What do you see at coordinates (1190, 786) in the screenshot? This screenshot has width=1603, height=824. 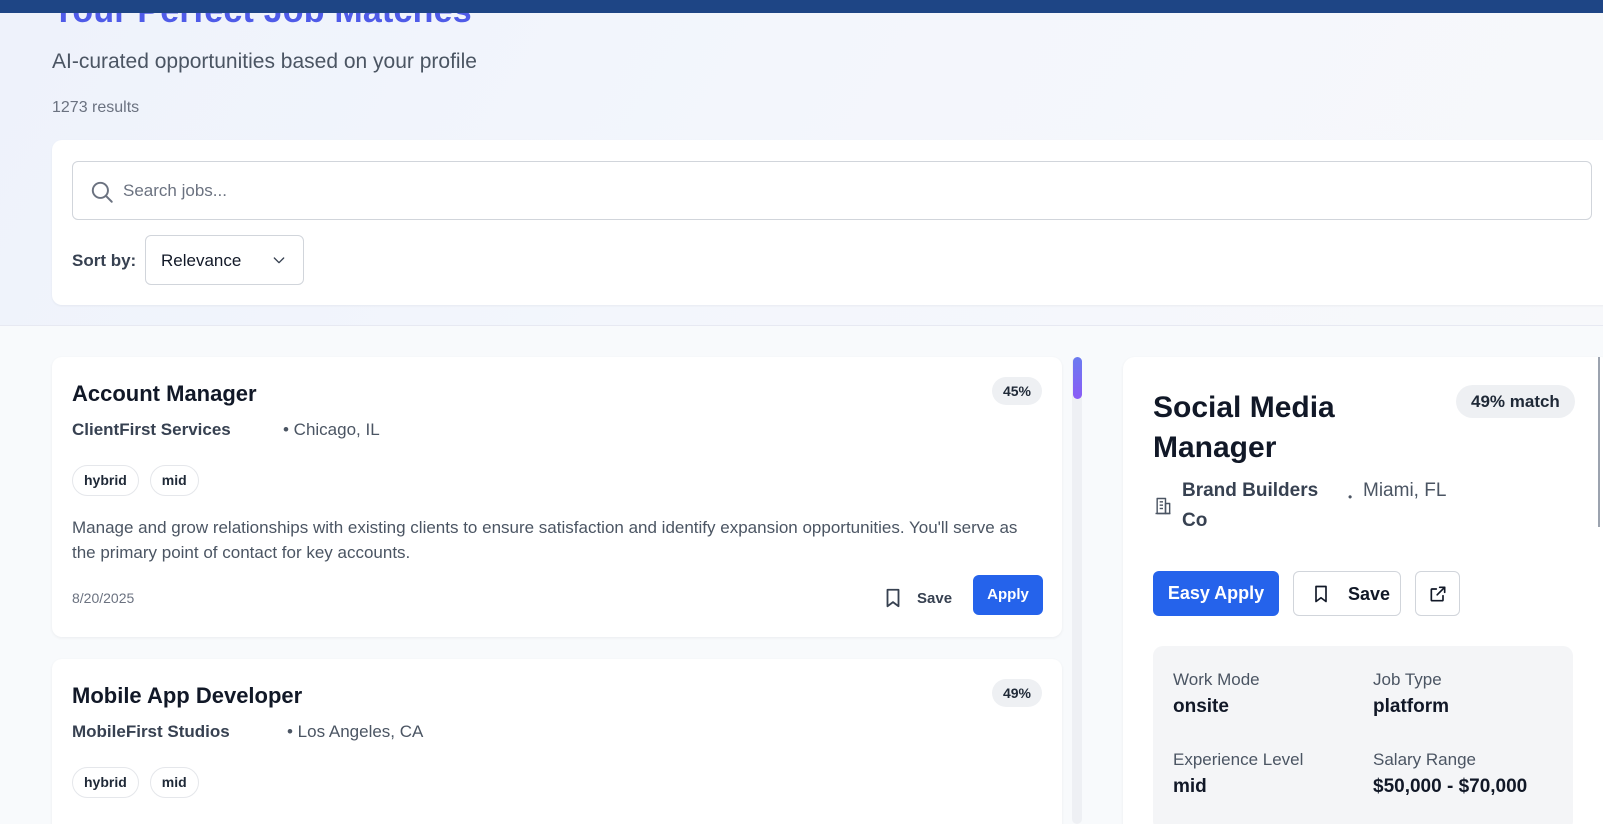 I see `info-value: mid` at bounding box center [1190, 786].